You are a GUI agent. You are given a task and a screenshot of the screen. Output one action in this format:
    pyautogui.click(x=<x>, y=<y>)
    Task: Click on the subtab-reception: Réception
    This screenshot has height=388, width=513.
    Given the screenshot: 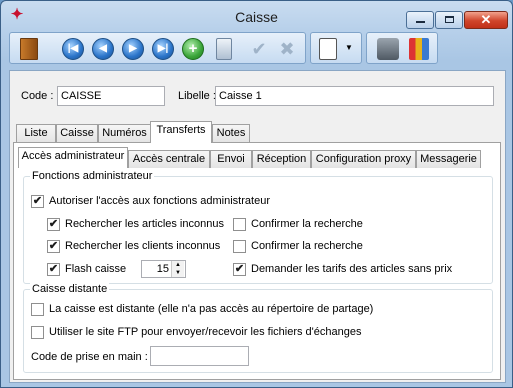 What is the action you would take?
    pyautogui.click(x=281, y=159)
    